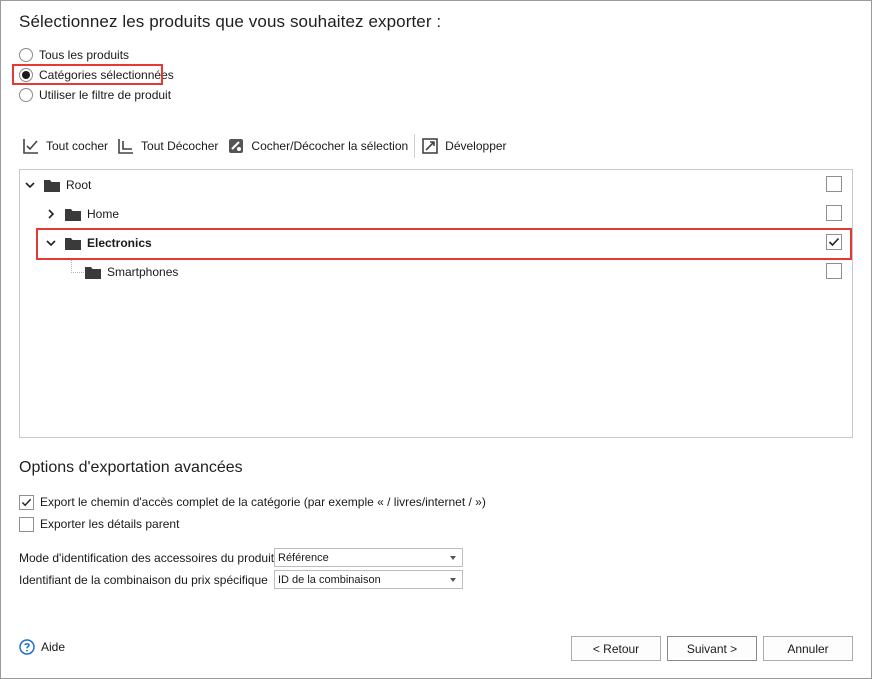 This screenshot has height=679, width=872. I want to click on chevron-right-icon, so click(51, 214).